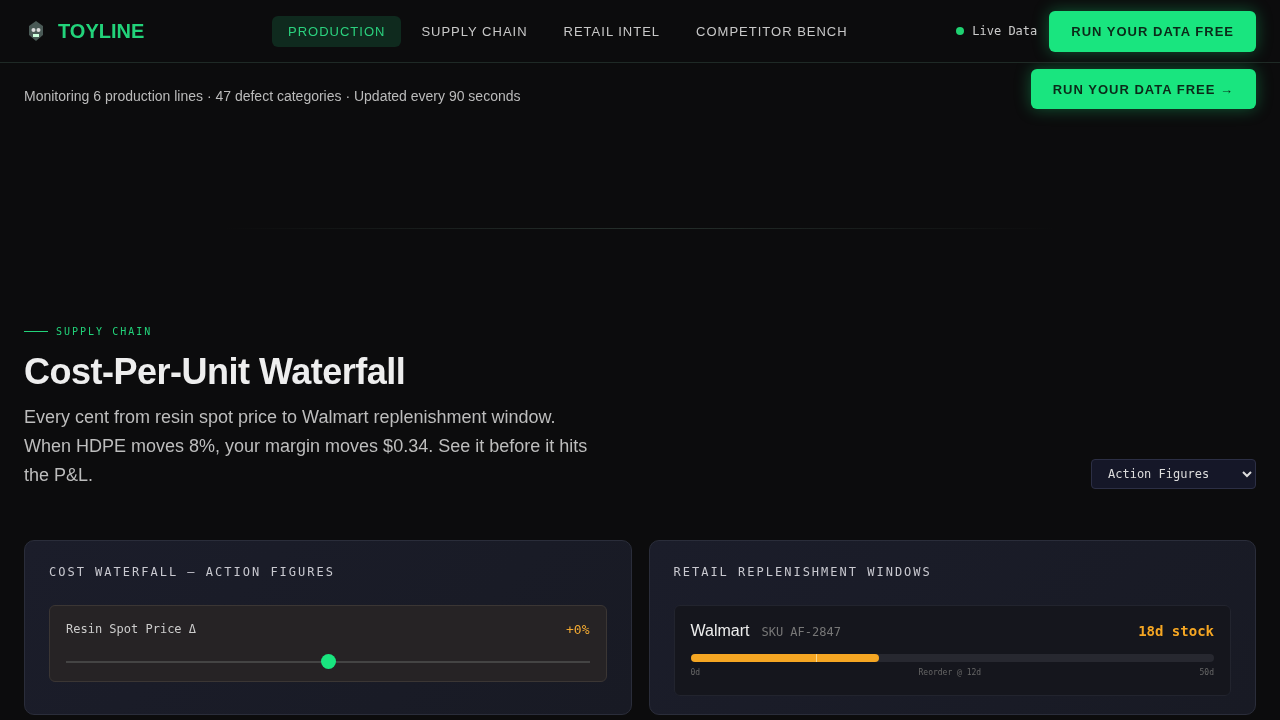 The height and width of the screenshot is (720, 1280). Describe the element at coordinates (328, 661) in the screenshot. I see `slider-thumb` at that location.